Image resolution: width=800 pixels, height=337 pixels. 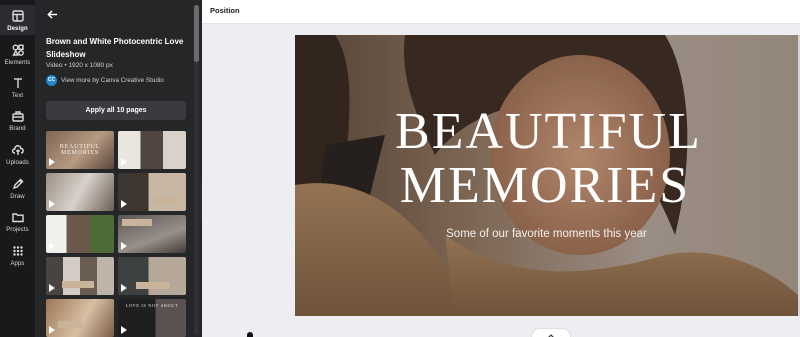 I want to click on briefcase-icon, so click(x=18, y=116).